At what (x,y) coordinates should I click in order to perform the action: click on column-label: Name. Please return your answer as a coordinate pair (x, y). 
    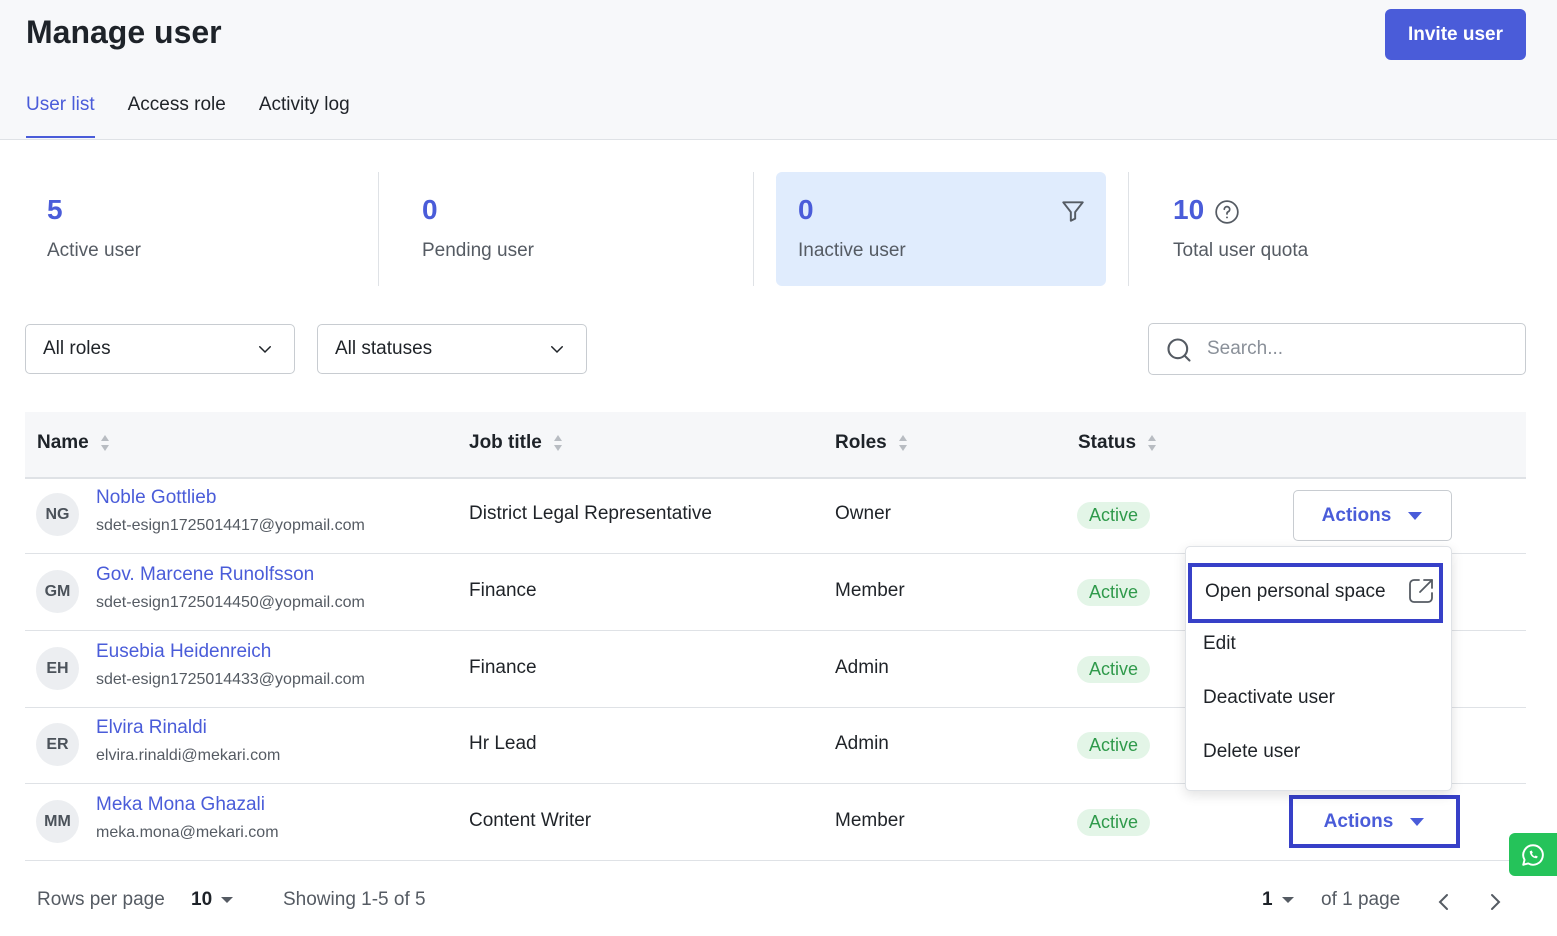
    Looking at the image, I should click on (63, 442).